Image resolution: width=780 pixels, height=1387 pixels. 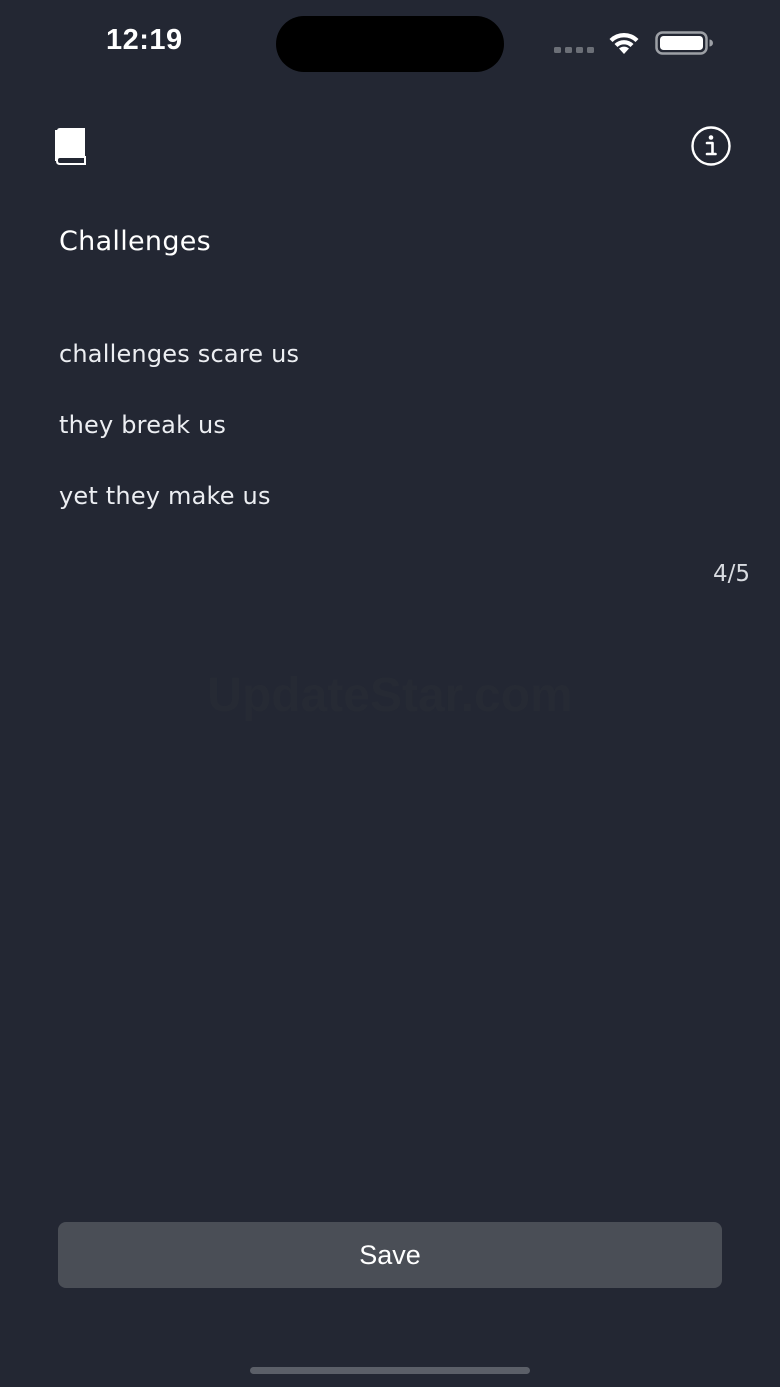 What do you see at coordinates (70, 146) in the screenshot?
I see `book-icon` at bounding box center [70, 146].